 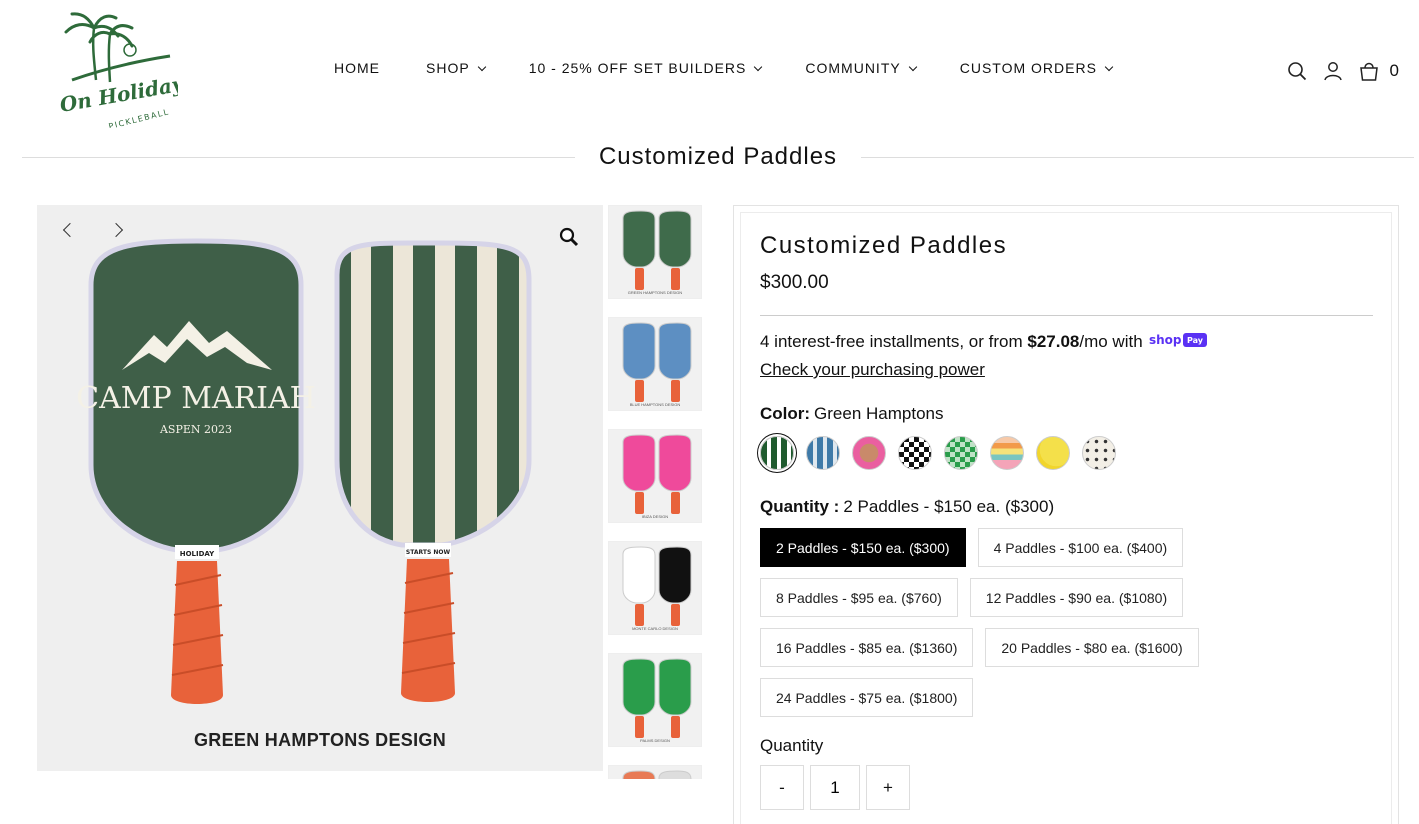 What do you see at coordinates (867, 647) in the screenshot?
I see `option-16-paddles: 16 Paddles - $85 ea. ($1360)` at bounding box center [867, 647].